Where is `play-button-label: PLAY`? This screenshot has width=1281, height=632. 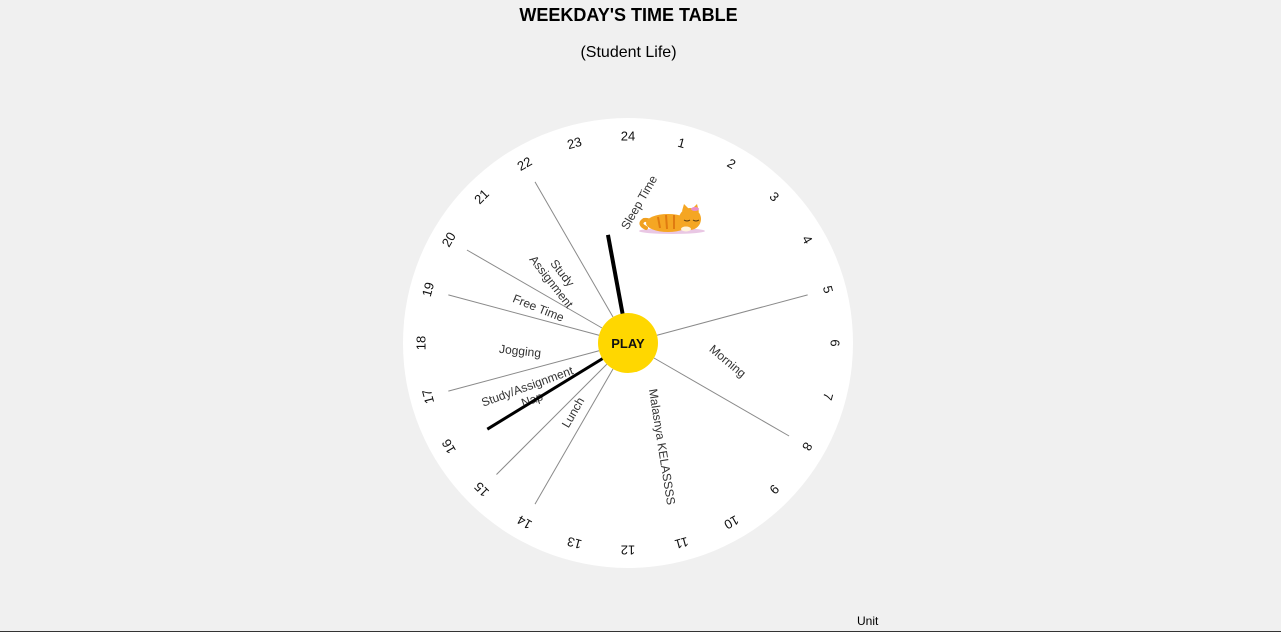 play-button-label: PLAY is located at coordinates (628, 343).